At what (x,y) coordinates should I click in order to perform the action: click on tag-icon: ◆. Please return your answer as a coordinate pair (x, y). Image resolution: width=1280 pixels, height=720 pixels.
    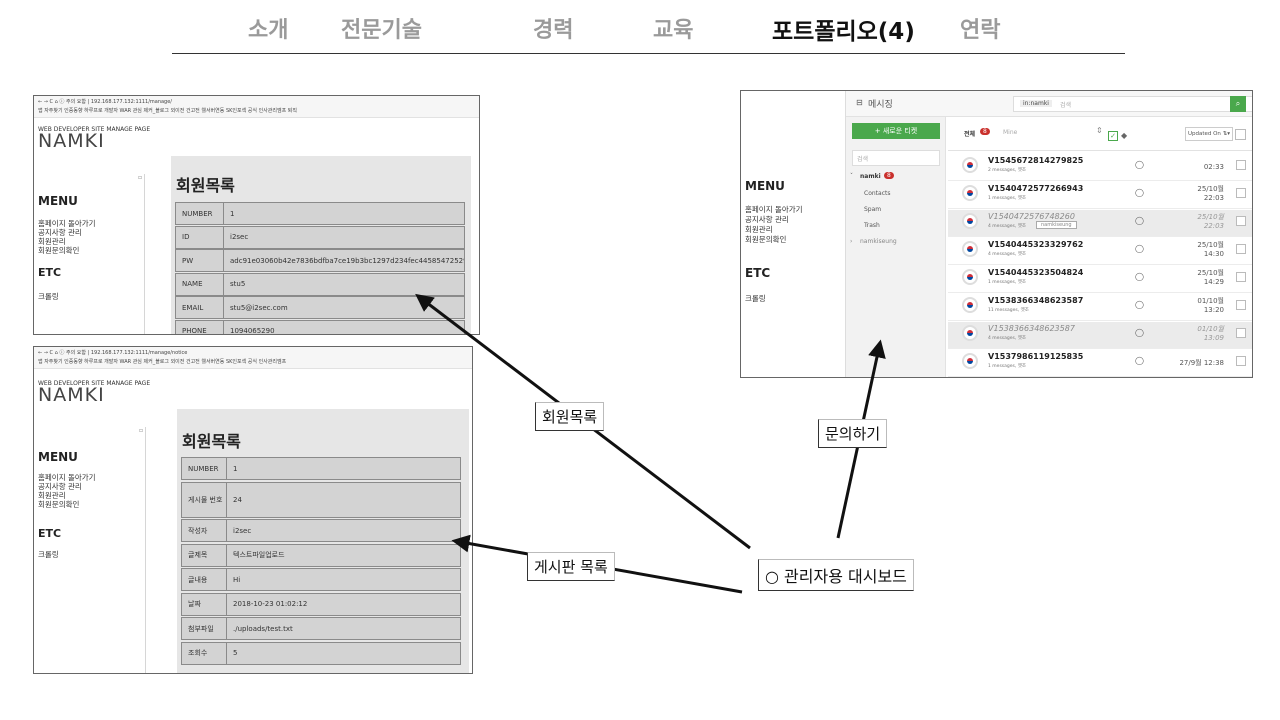
    Looking at the image, I should click on (1124, 135).